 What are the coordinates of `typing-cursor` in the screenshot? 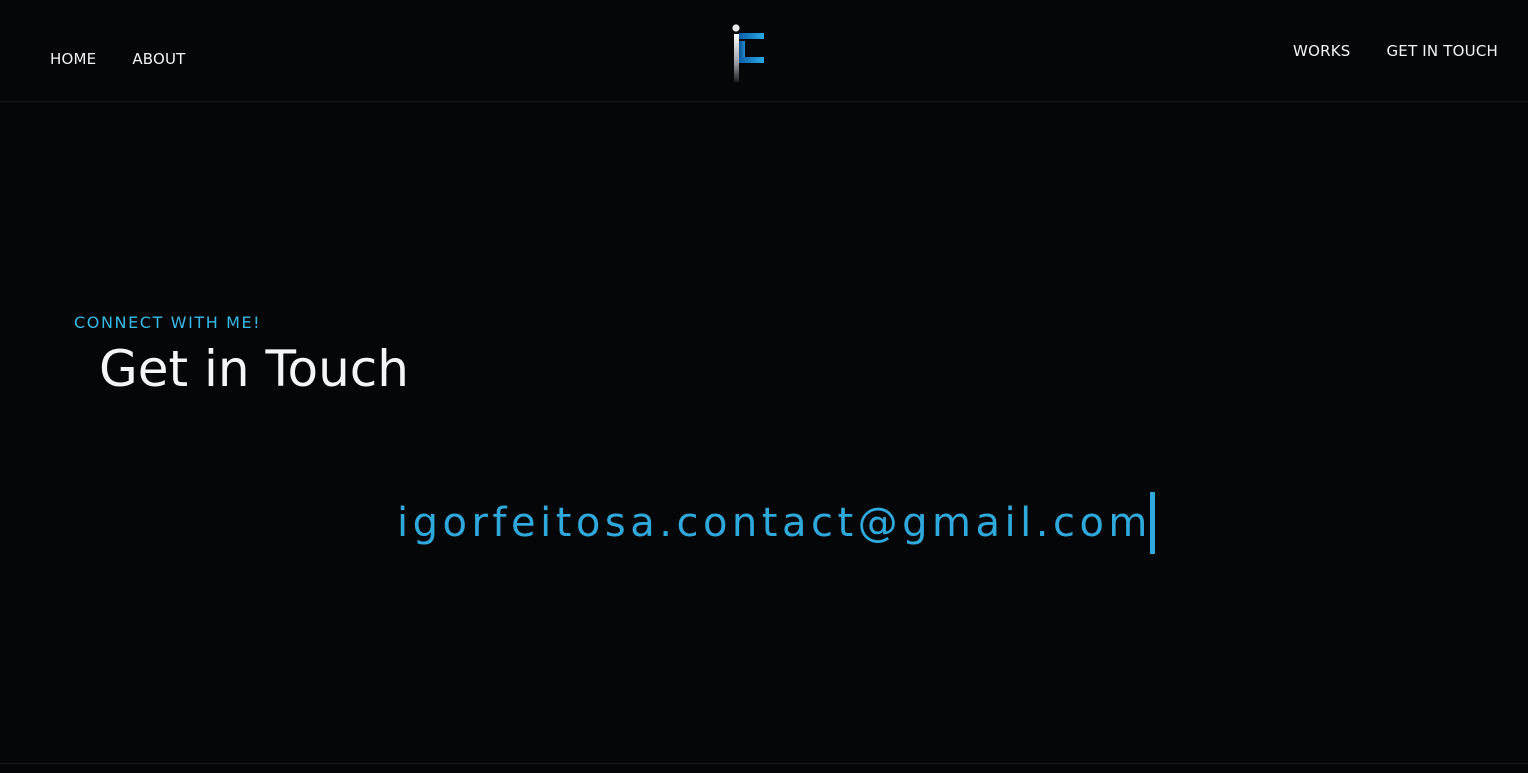 It's located at (1152, 523).